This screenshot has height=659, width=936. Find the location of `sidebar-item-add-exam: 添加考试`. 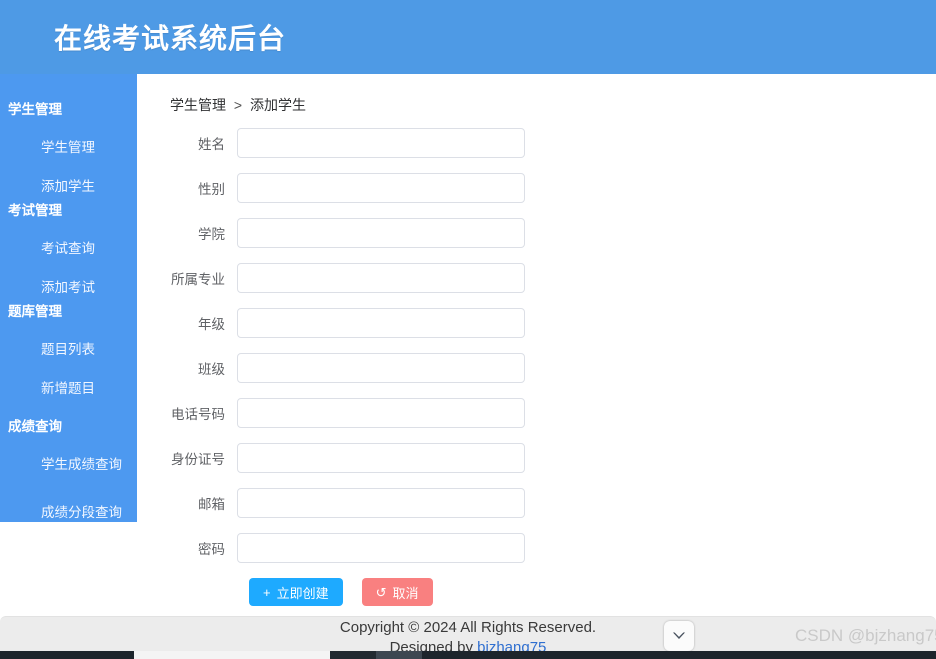

sidebar-item-add-exam: 添加考试 is located at coordinates (68, 288).